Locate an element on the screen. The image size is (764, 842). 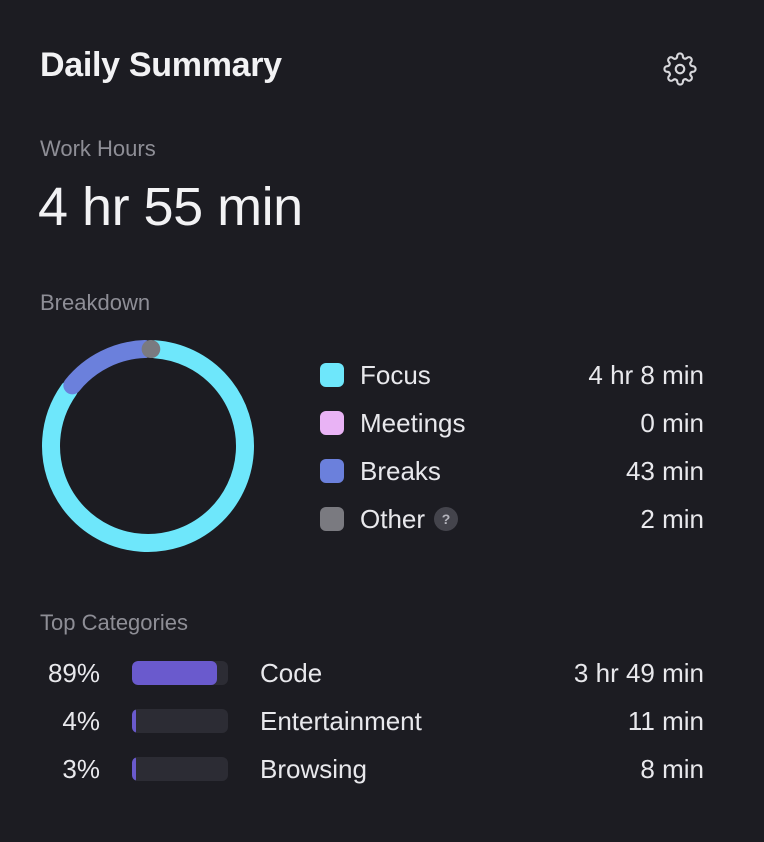
focus-swatch is located at coordinates (332, 375).